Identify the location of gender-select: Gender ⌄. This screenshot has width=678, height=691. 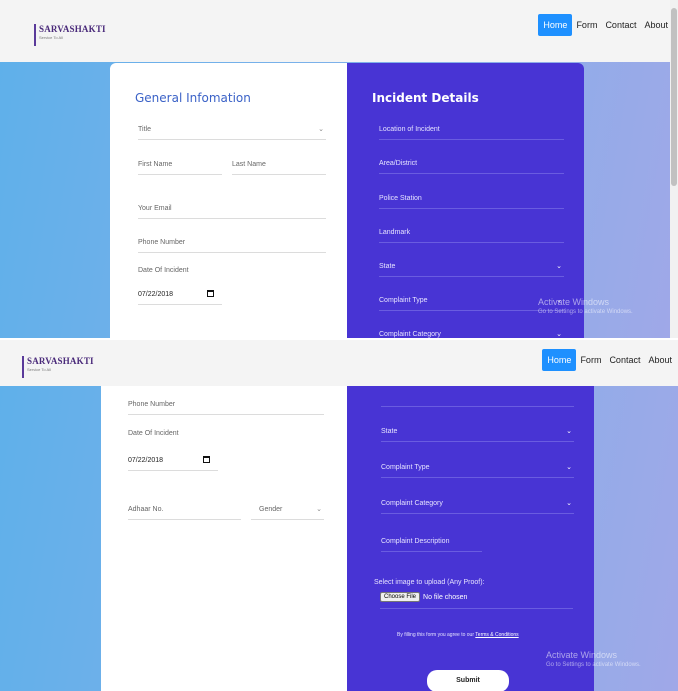
(287, 512).